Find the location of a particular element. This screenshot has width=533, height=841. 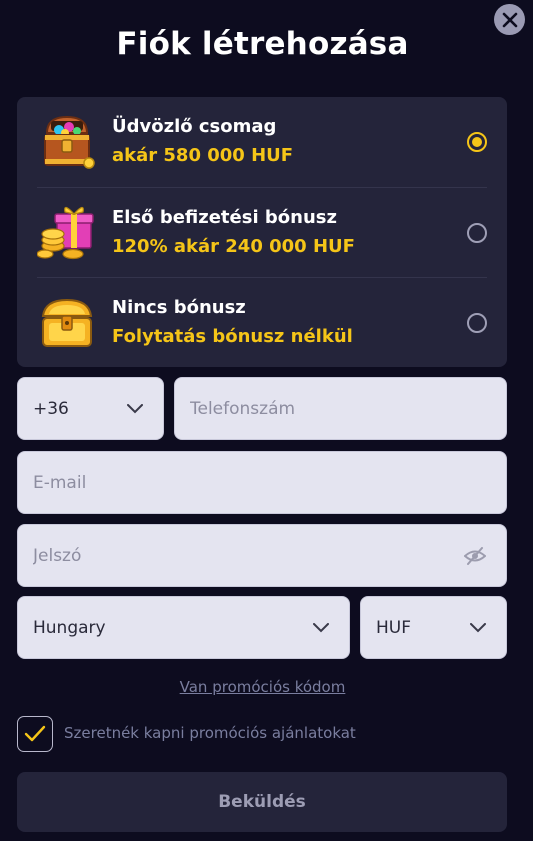

treasure-chest-gems-icon is located at coordinates (69, 142).